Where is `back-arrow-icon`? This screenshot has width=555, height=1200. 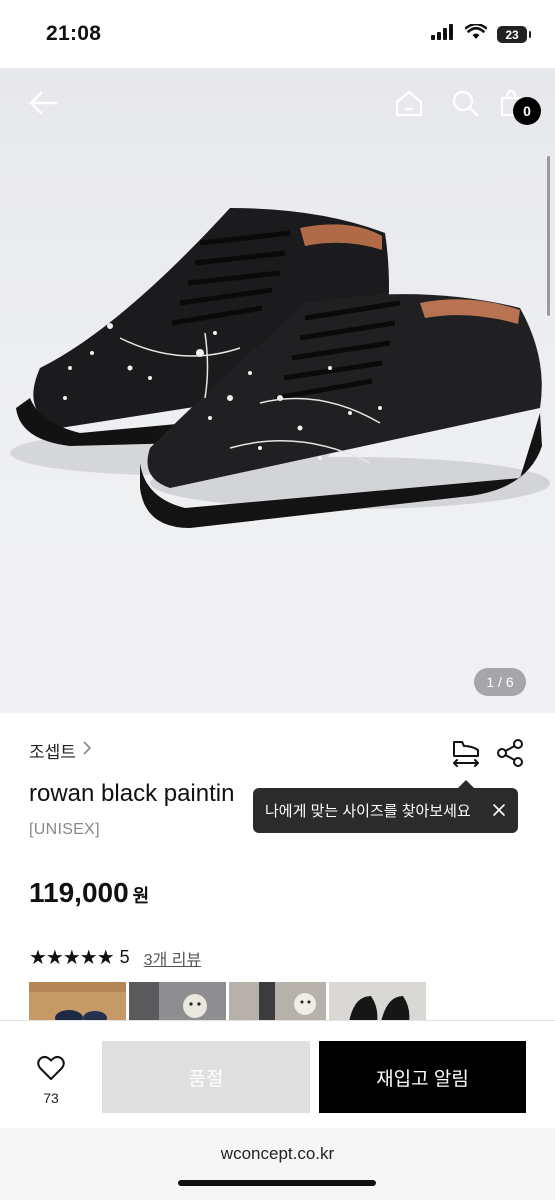 back-arrow-icon is located at coordinates (43, 103).